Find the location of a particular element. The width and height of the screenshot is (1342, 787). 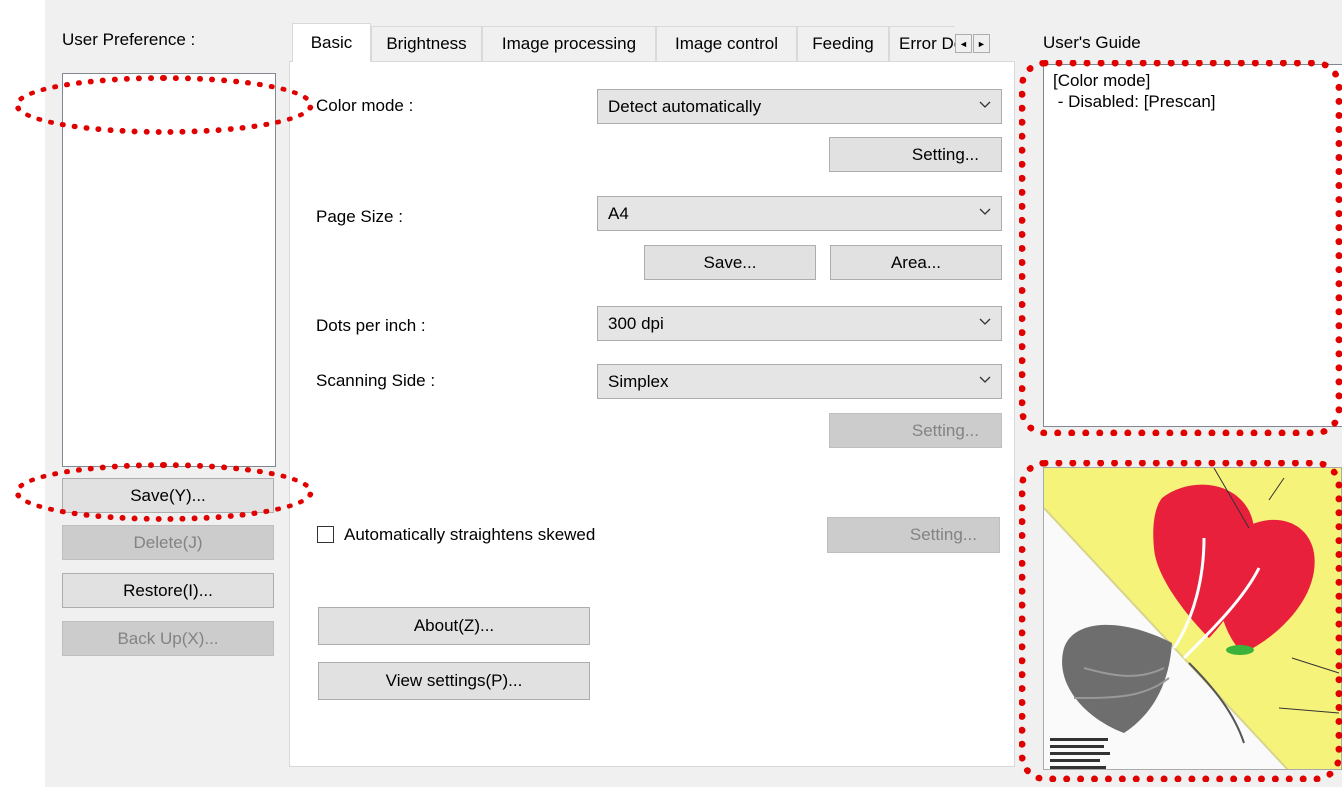

tab-strip-divider is located at coordinates (652, 61).